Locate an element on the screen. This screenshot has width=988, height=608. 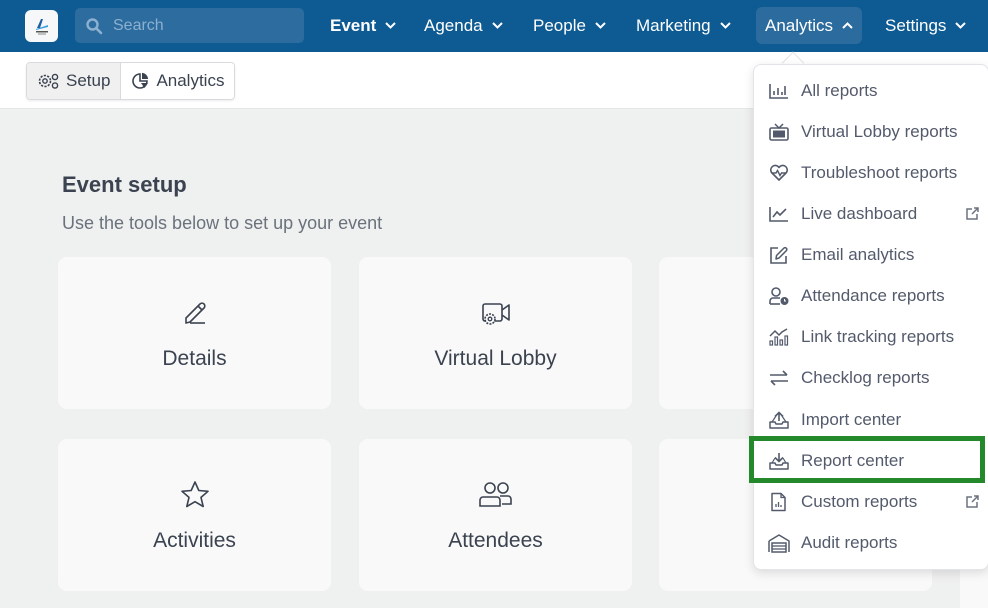
card-activities: Activities is located at coordinates (194, 515).